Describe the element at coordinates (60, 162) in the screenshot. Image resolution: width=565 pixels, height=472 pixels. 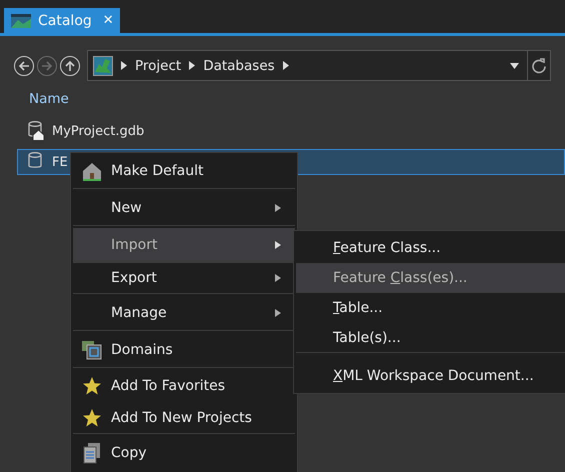
I see `item-name: FE` at that location.